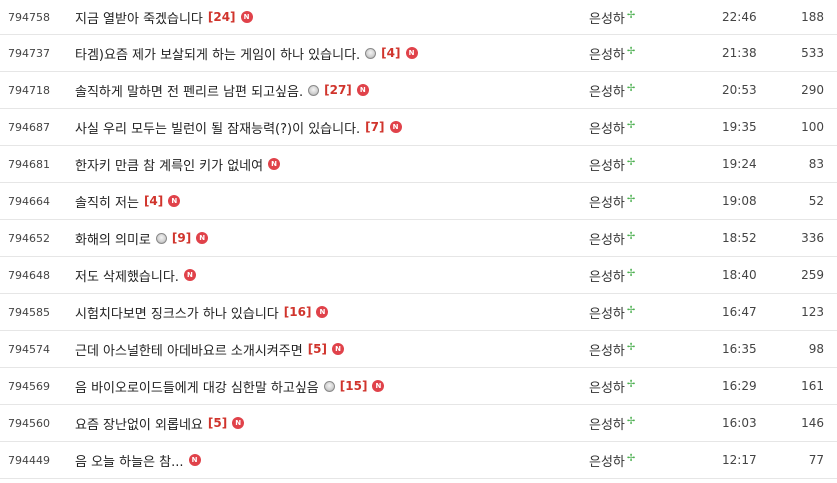  I want to click on post-title-cell: 시험치다보면 징크스가 하나 있습니다 [16] N, so click(325, 312).